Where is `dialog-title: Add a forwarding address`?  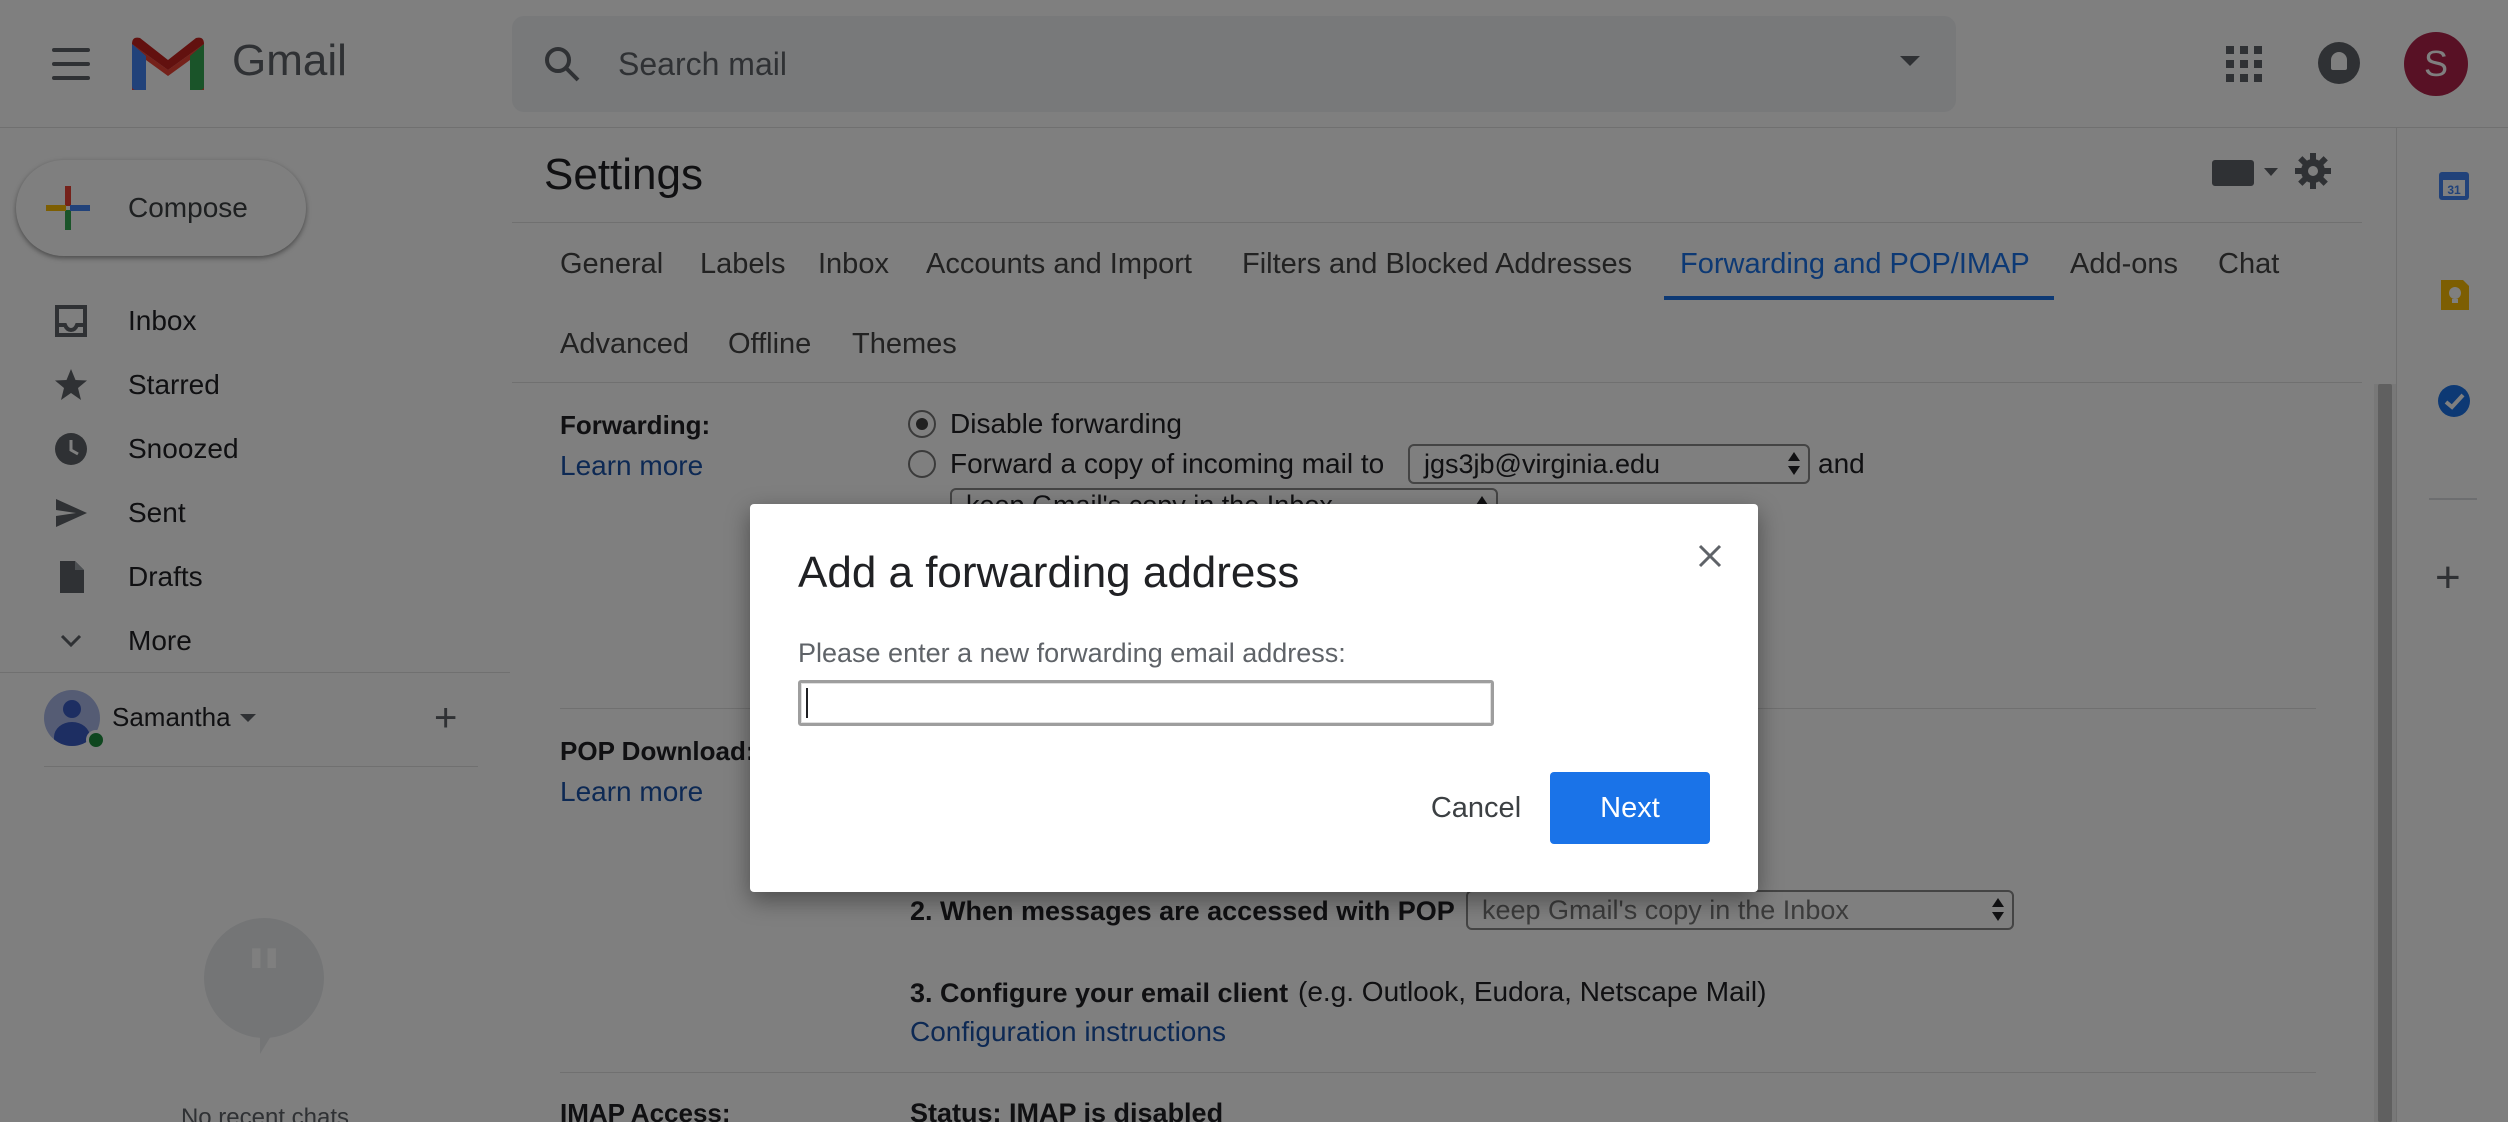
dialog-title: Add a forwarding address is located at coordinates (1049, 572).